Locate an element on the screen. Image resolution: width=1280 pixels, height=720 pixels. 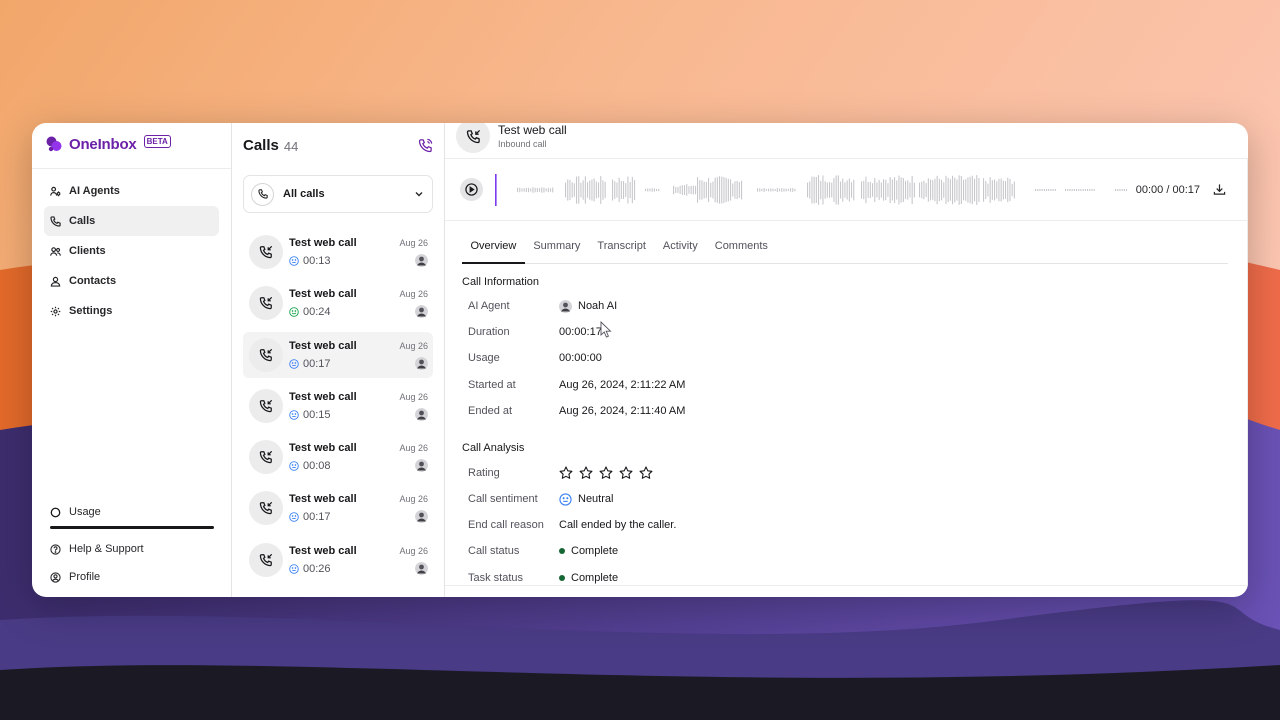
end-reason-value: Call ended by the caller. is located at coordinates (618, 525).